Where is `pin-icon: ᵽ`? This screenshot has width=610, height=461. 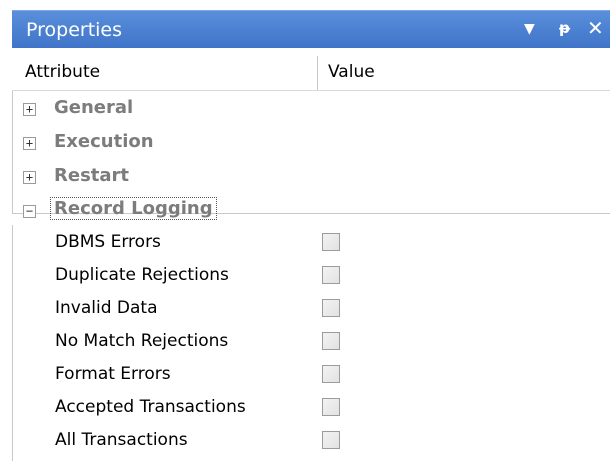 pin-icon: ᵽ is located at coordinates (564, 28).